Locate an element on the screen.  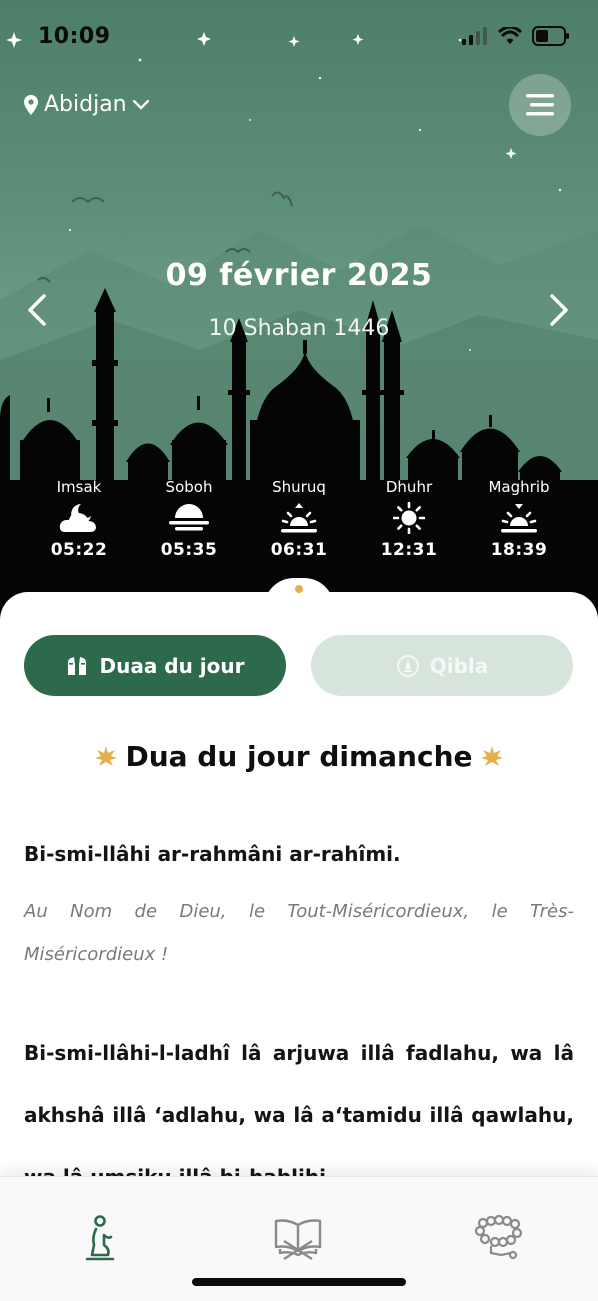
dua-basmala: Bi-smi-llâhi ar-rahmâni ar-rahîmi. is located at coordinates (212, 854).